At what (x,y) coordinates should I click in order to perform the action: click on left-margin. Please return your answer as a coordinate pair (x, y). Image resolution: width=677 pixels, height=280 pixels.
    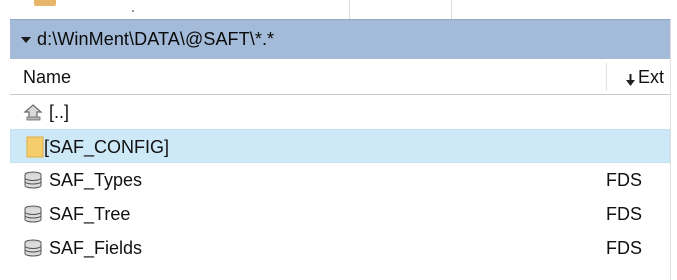
    Looking at the image, I should click on (5, 149).